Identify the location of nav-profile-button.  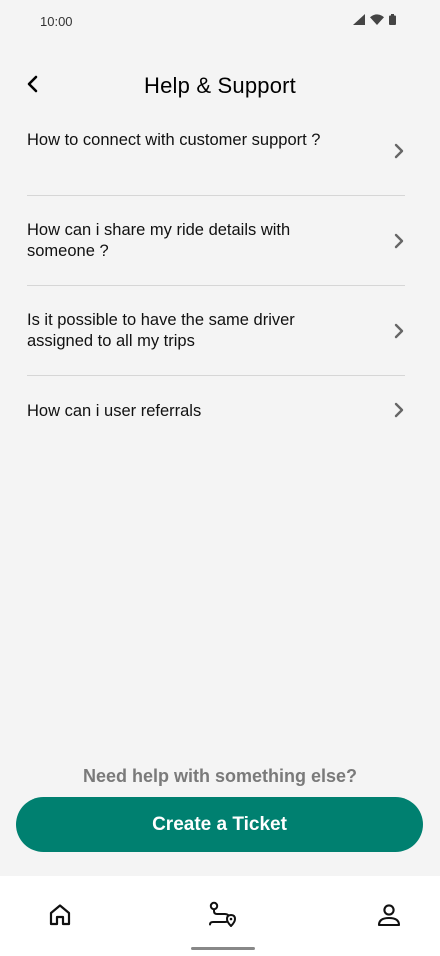
(389, 917).